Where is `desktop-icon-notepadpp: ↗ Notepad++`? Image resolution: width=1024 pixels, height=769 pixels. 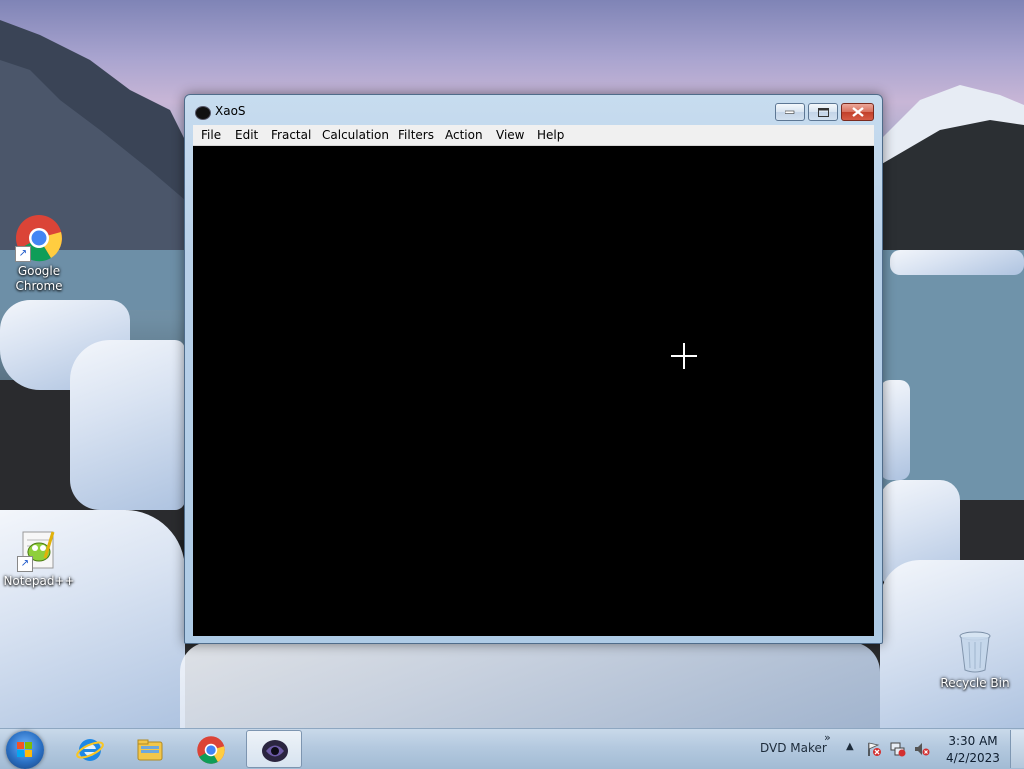
desktop-icon-notepadpp: ↗ Notepad++ is located at coordinates (39, 558).